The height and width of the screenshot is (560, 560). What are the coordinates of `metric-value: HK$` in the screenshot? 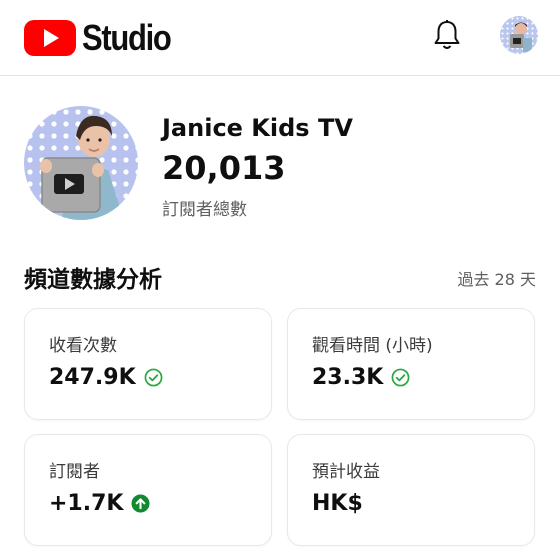 It's located at (337, 503).